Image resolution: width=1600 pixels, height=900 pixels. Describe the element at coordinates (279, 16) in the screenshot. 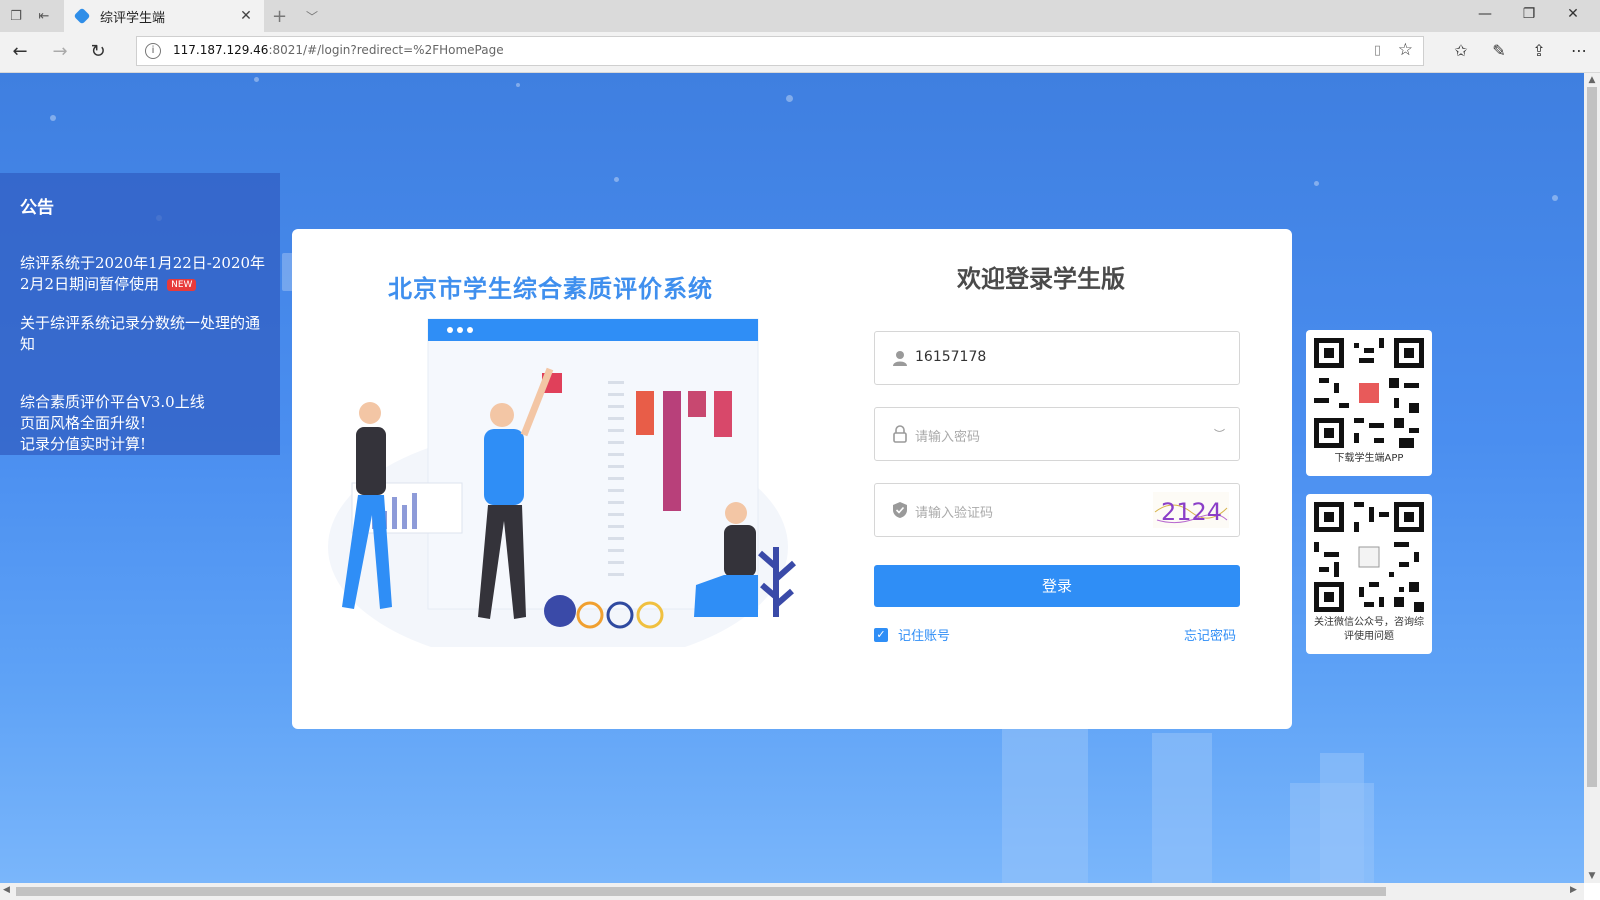

I see `new-tab-icon: +` at that location.